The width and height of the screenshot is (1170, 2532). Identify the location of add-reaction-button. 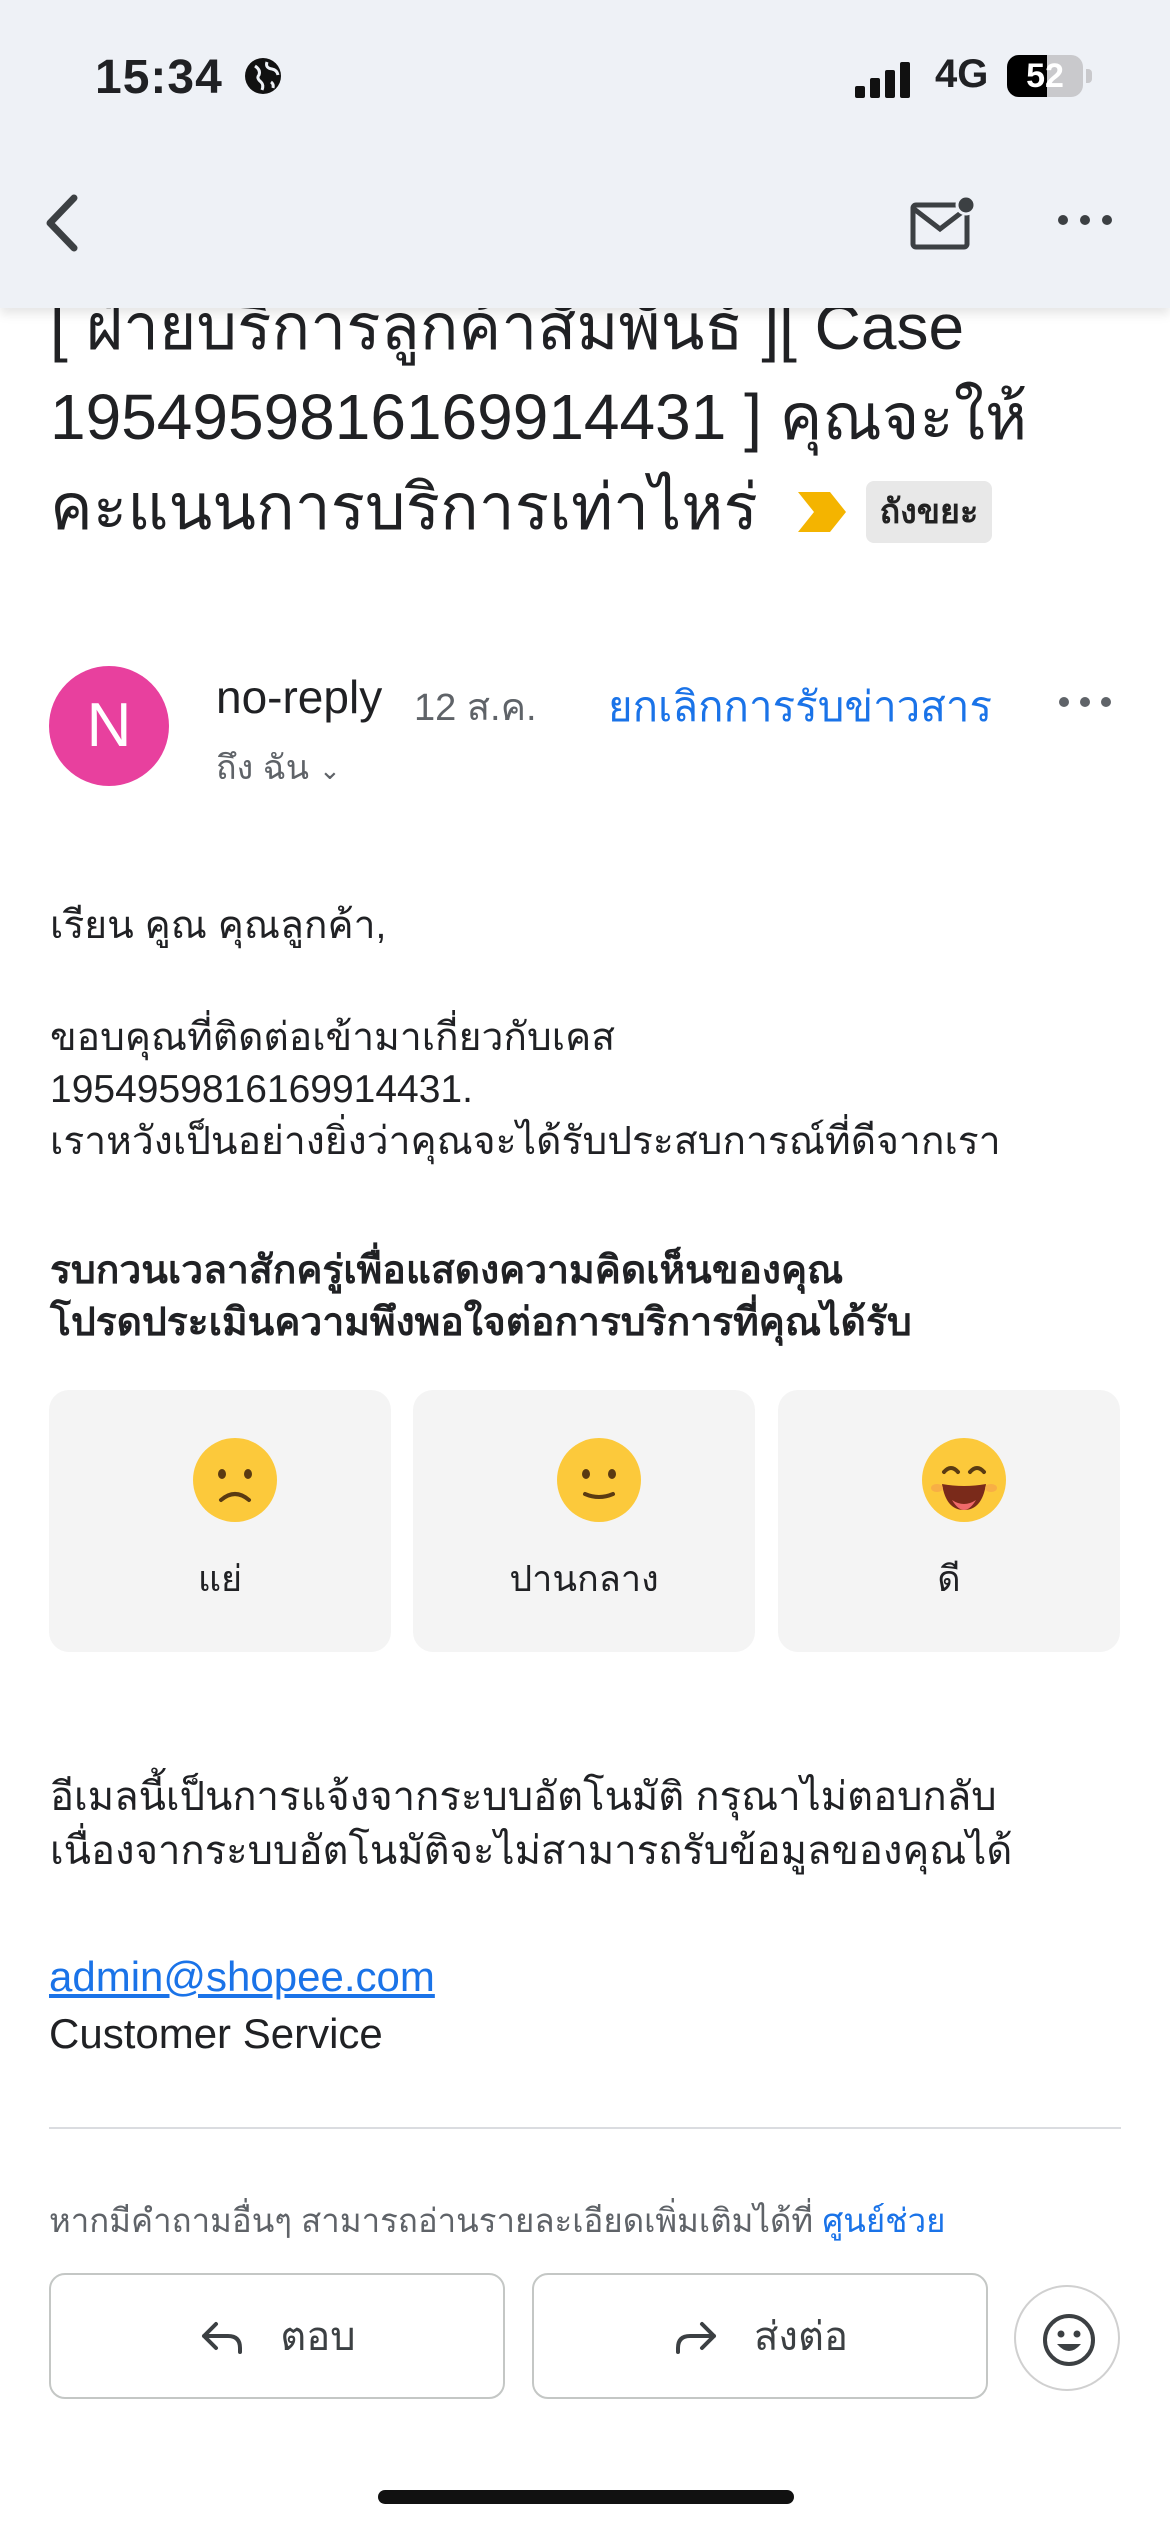
(1067, 2338).